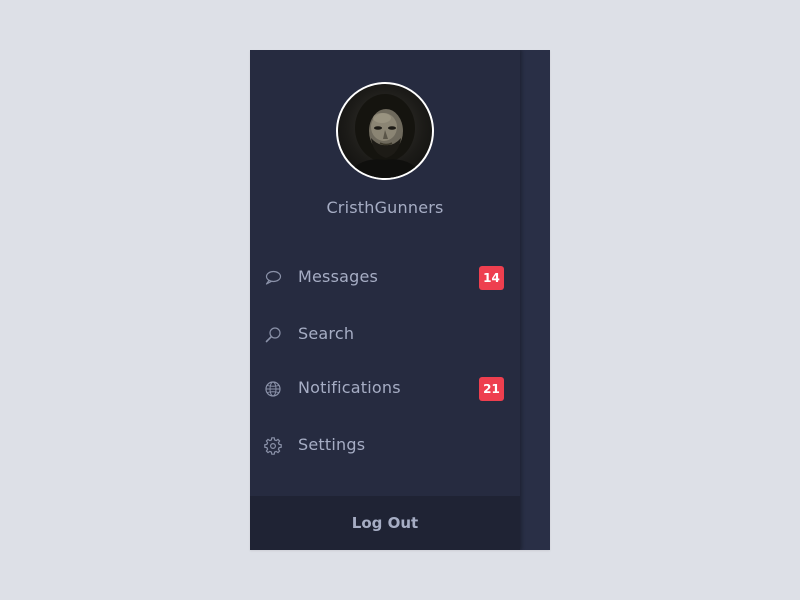 The height and width of the screenshot is (600, 800). What do you see at coordinates (385, 207) in the screenshot?
I see `username: CristhGunners` at bounding box center [385, 207].